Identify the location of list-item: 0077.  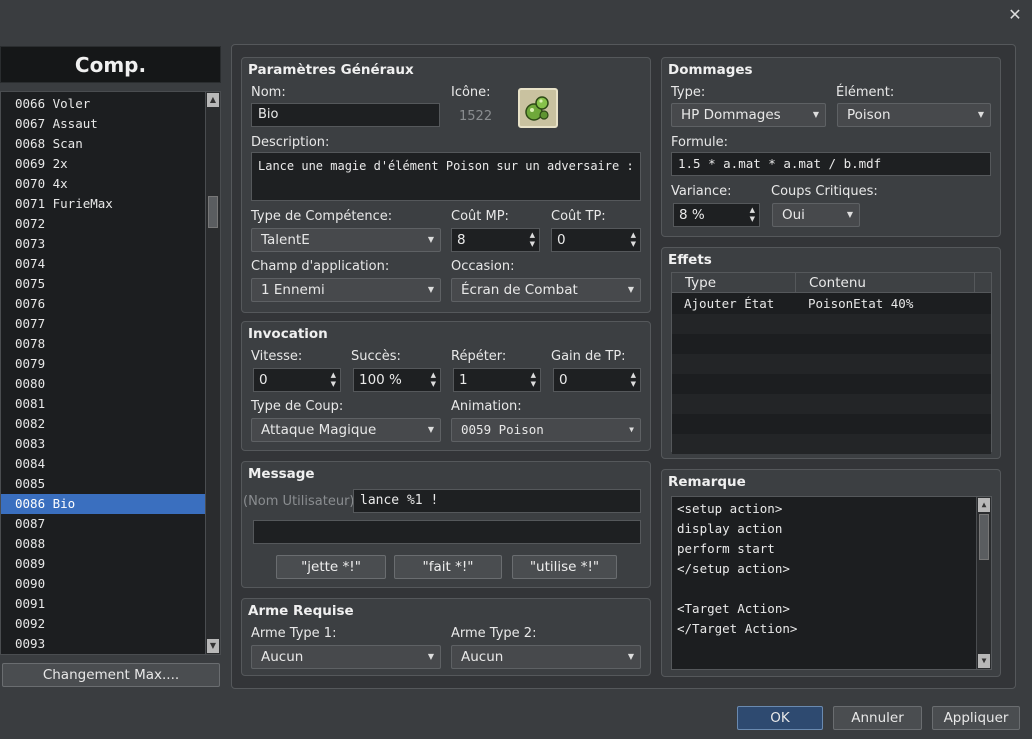
(103, 324).